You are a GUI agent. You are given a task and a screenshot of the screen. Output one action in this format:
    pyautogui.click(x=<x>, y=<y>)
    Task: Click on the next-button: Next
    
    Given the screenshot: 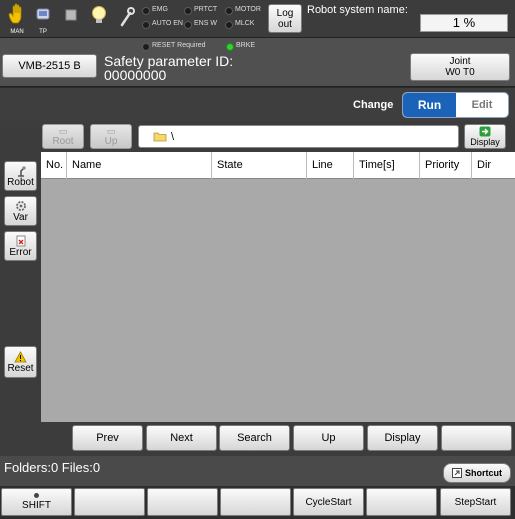 What is the action you would take?
    pyautogui.click(x=181, y=438)
    